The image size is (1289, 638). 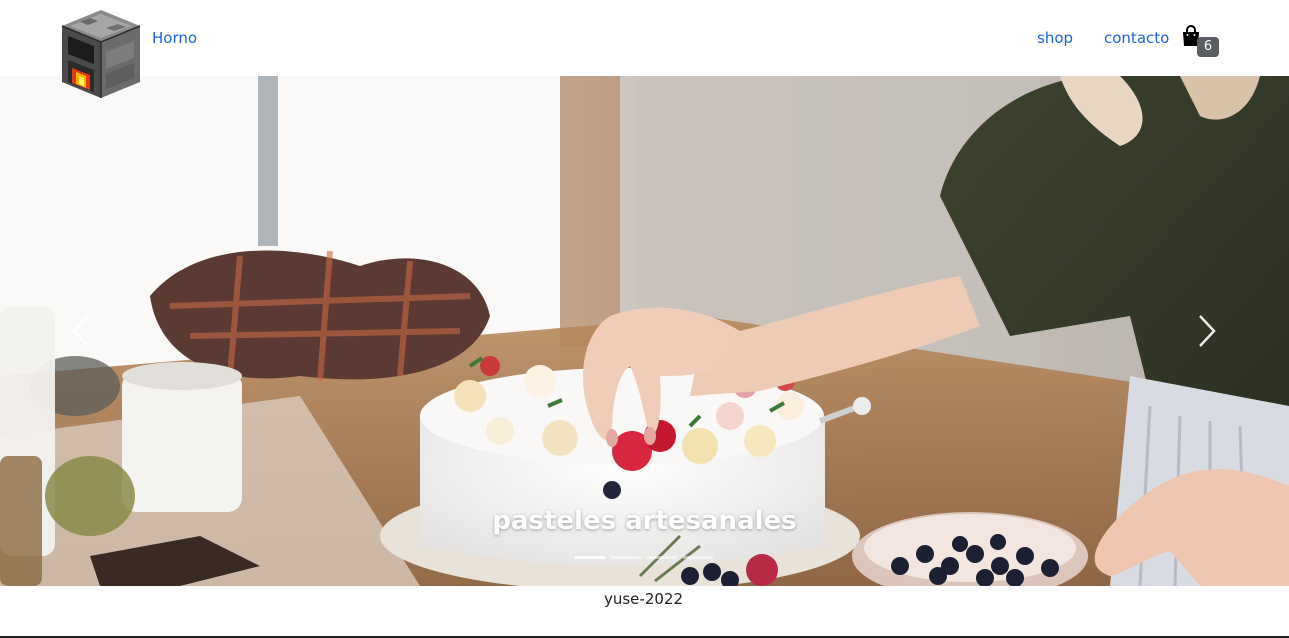 I want to click on carousel-prev-button, so click(x=80, y=331).